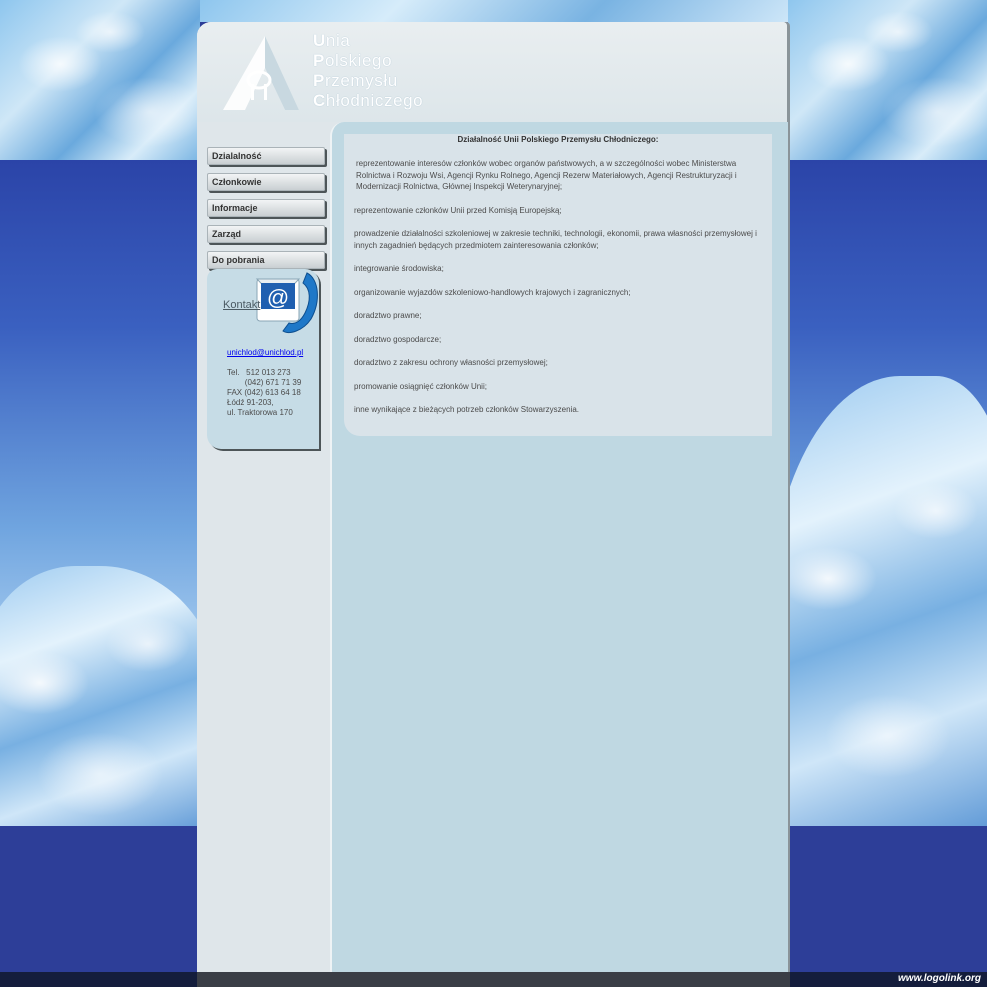 This screenshot has height=987, width=987. Describe the element at coordinates (261, 73) in the screenshot. I see `upp-logo-icon` at that location.